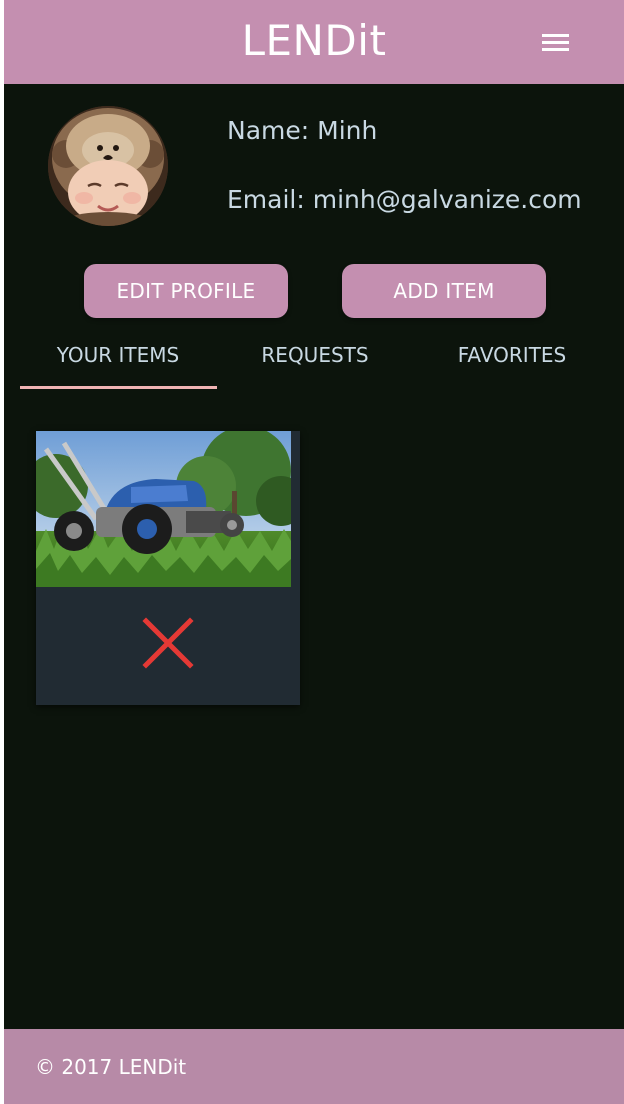  Describe the element at coordinates (111, 1067) in the screenshot. I see `copyright-text: © 2017 LENDit` at that location.